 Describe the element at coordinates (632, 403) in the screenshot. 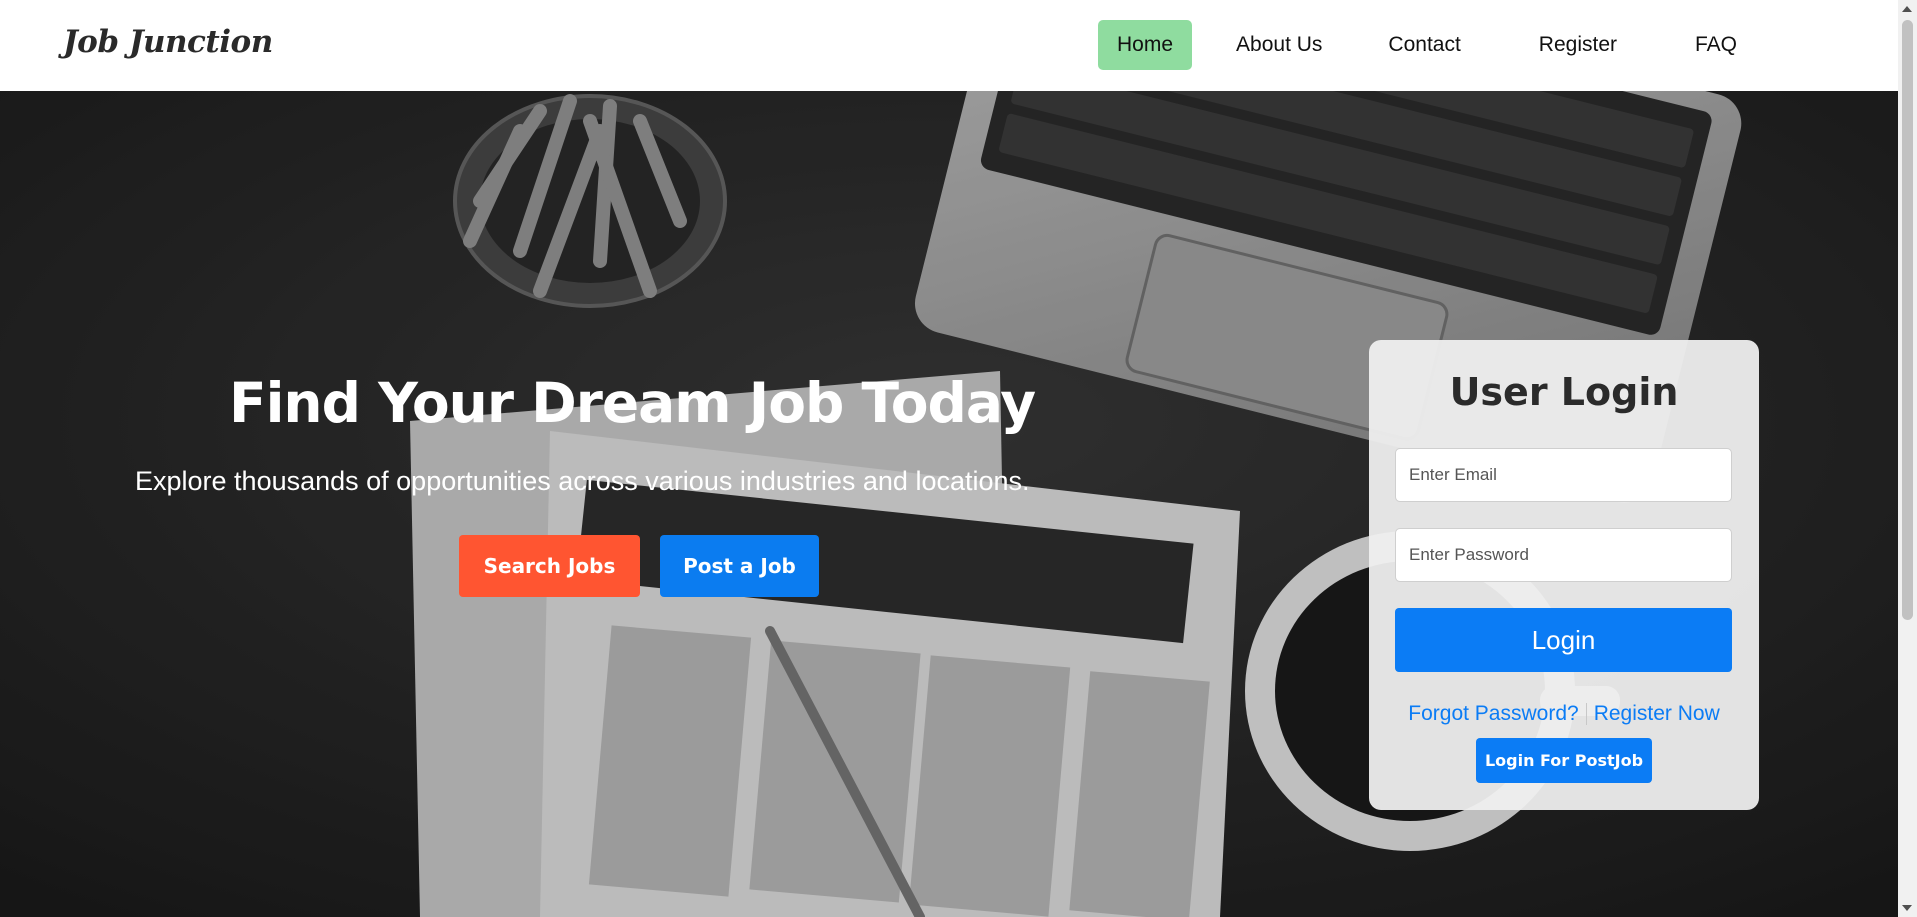

I see `hero-title: Find Your Dream Job Today` at that location.